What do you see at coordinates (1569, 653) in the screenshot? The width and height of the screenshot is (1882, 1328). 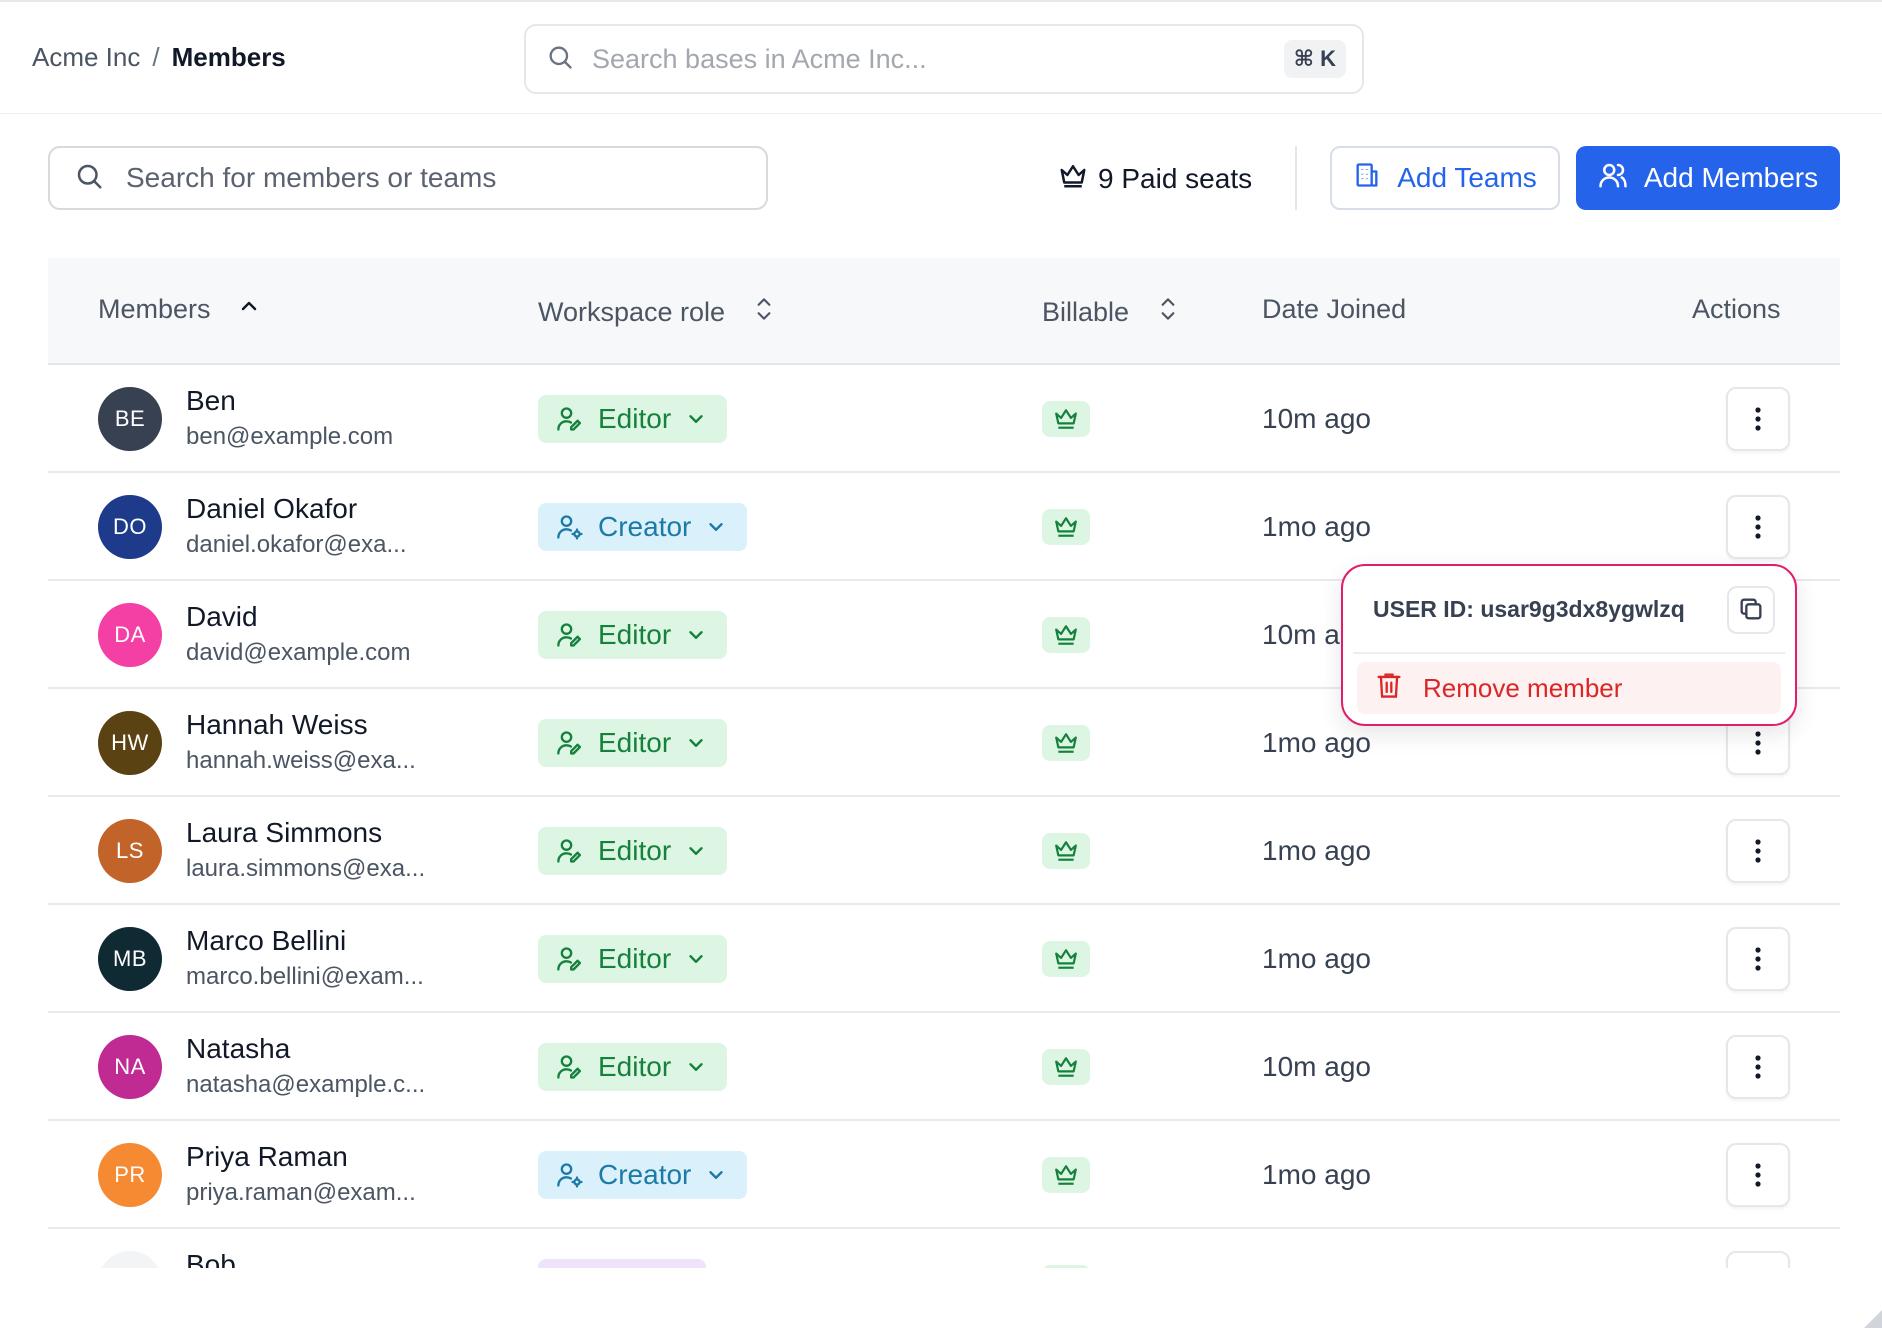 I see `popup-divider` at bounding box center [1569, 653].